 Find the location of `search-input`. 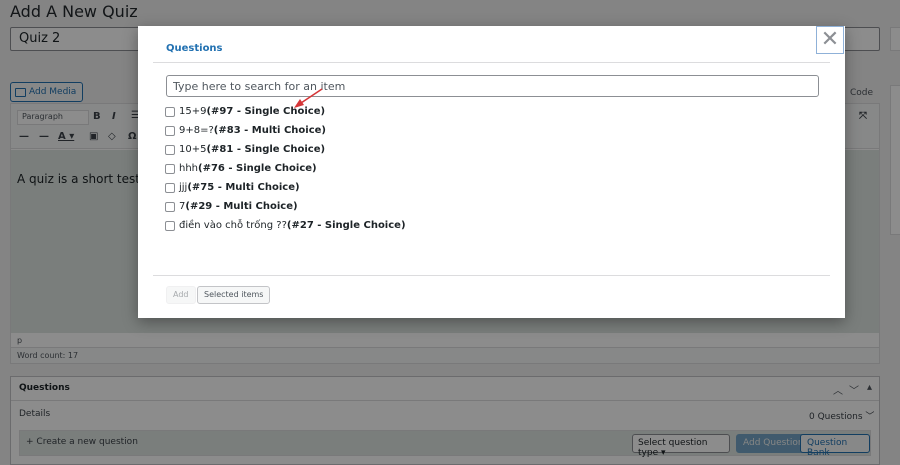

search-input is located at coordinates (492, 86).